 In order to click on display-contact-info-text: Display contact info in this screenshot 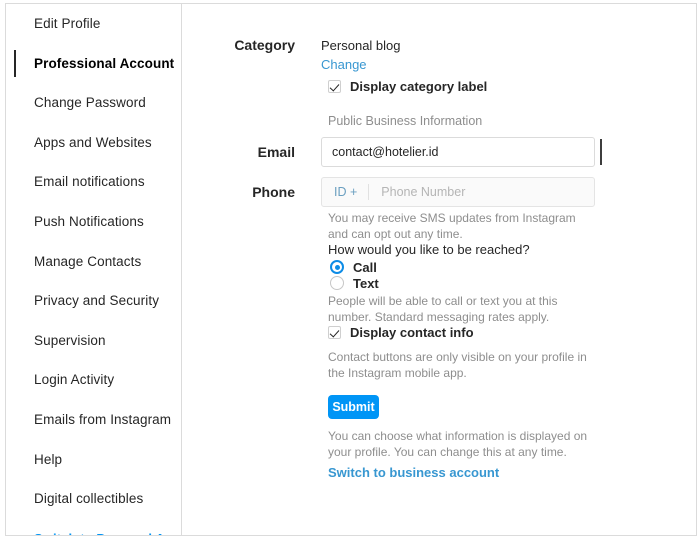, I will do `click(412, 332)`.